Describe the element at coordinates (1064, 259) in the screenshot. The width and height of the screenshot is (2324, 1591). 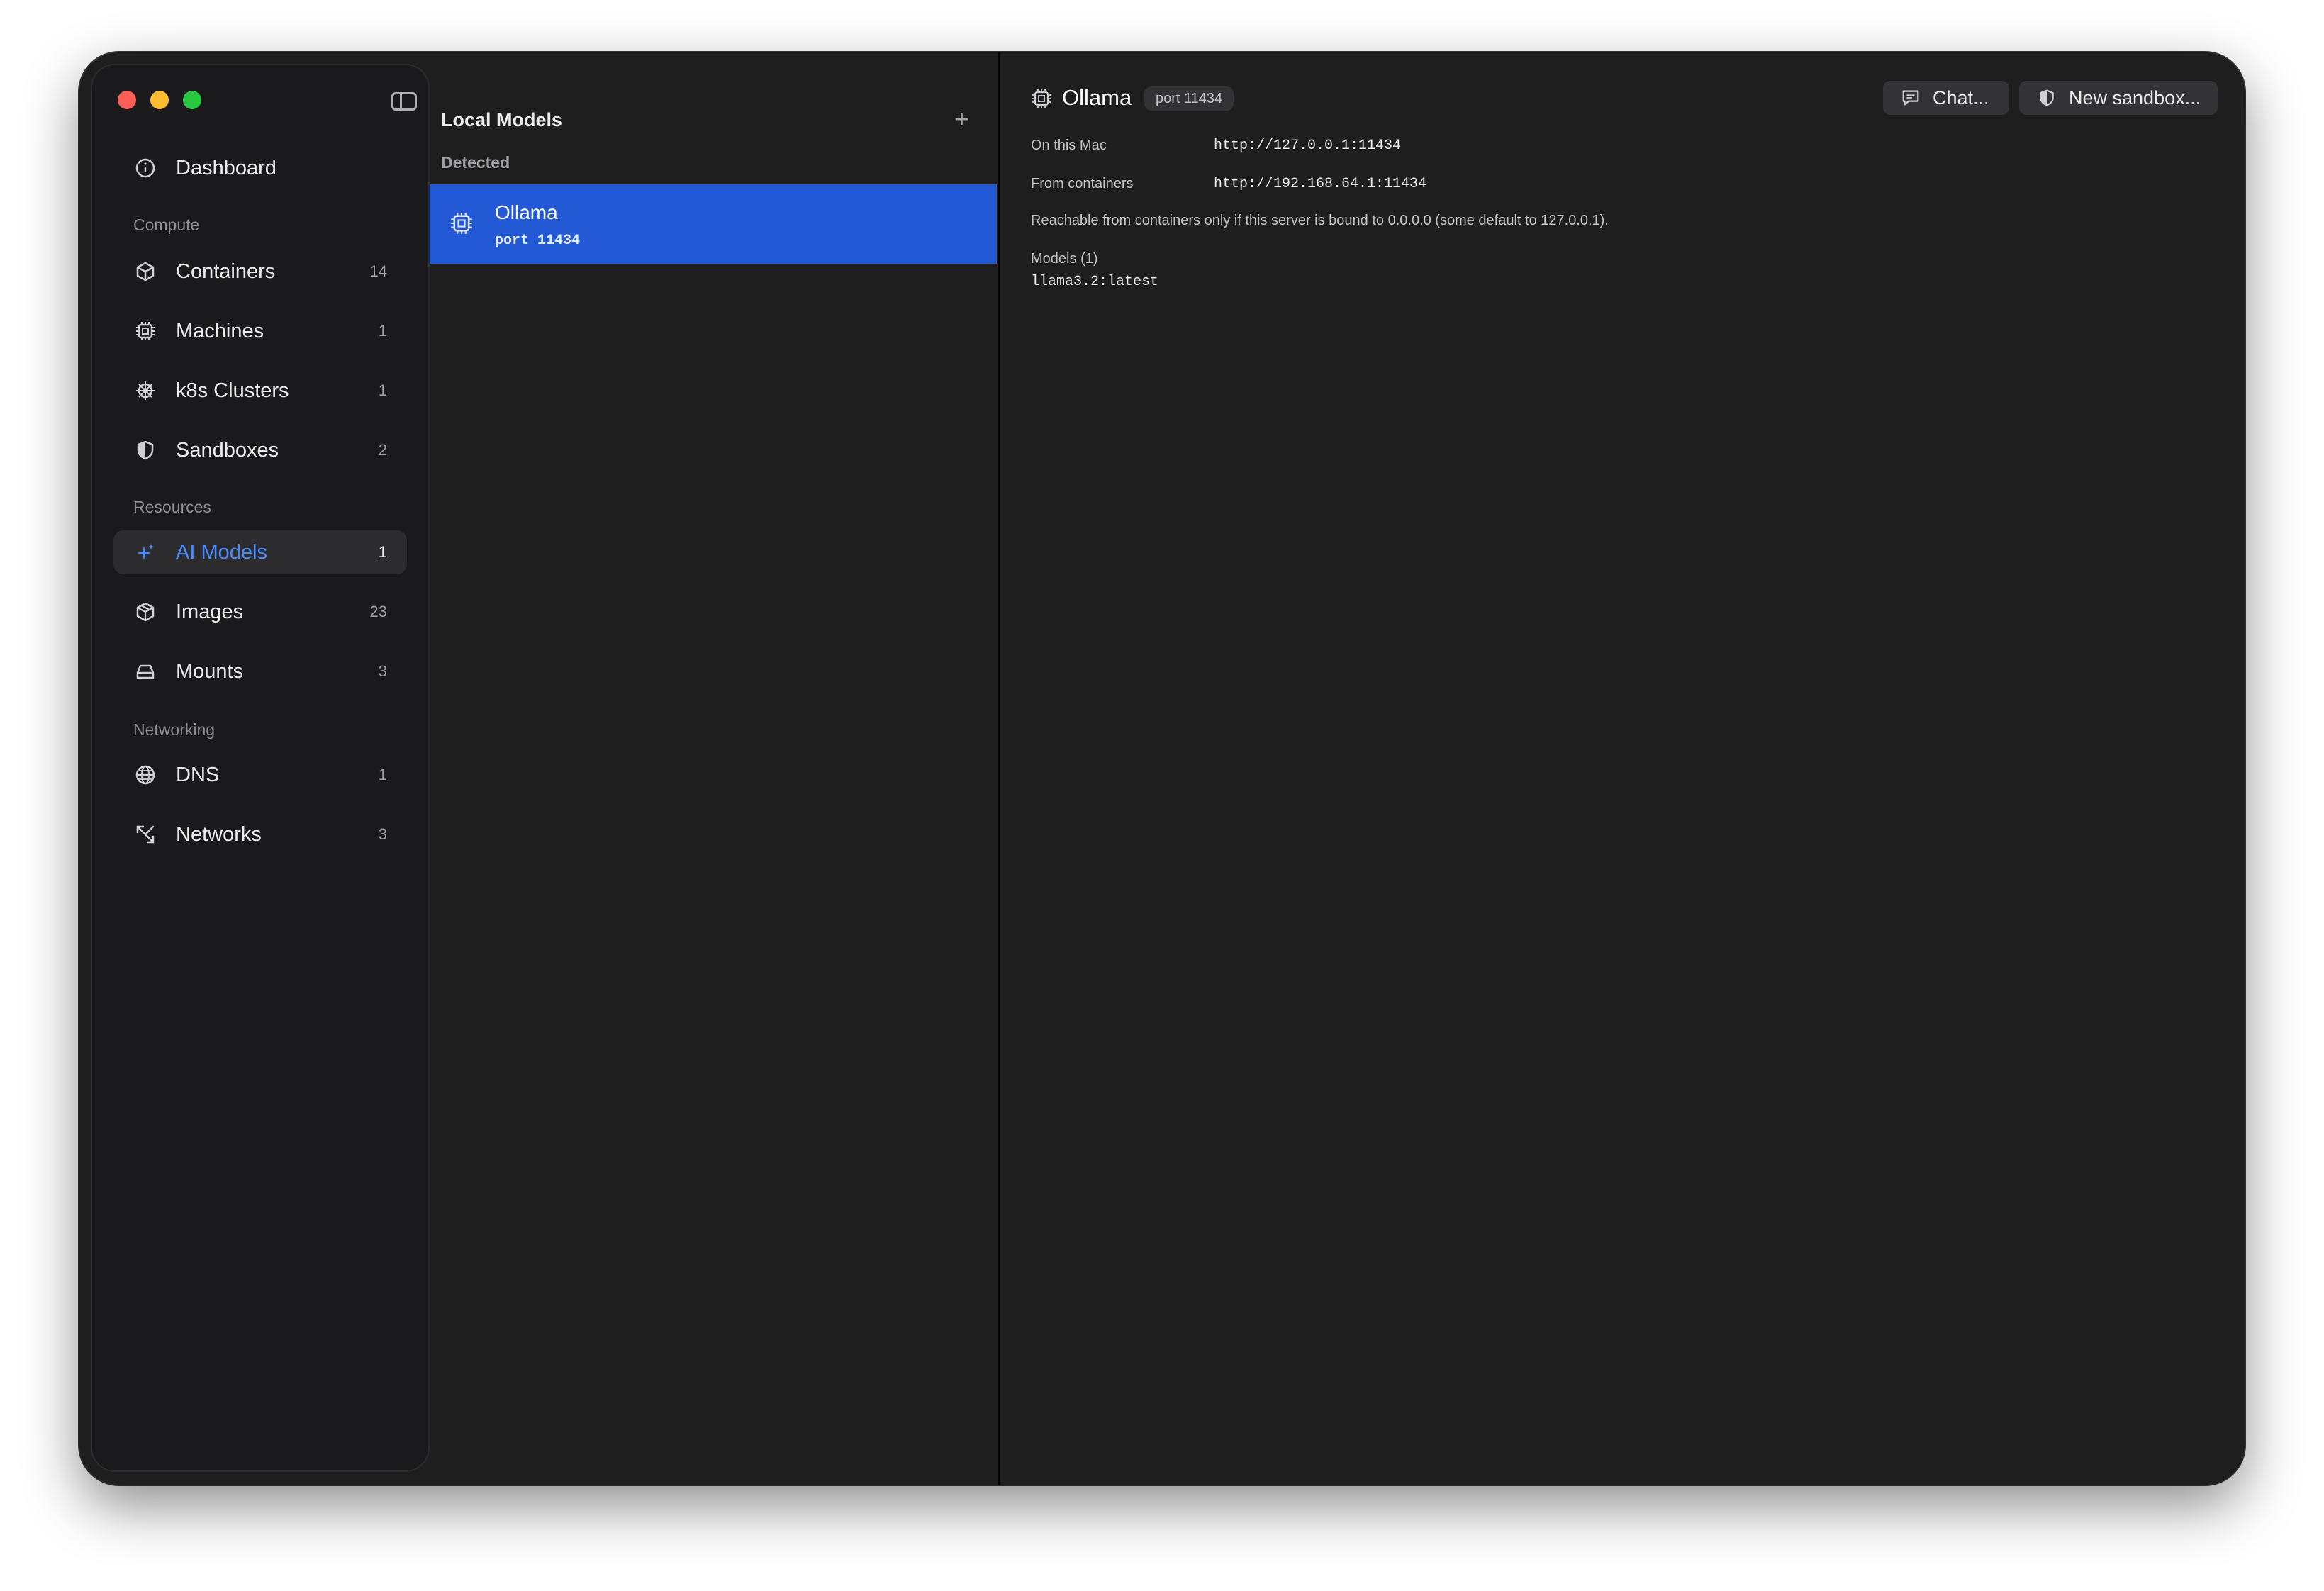
I see `models-title: Models (1)` at that location.